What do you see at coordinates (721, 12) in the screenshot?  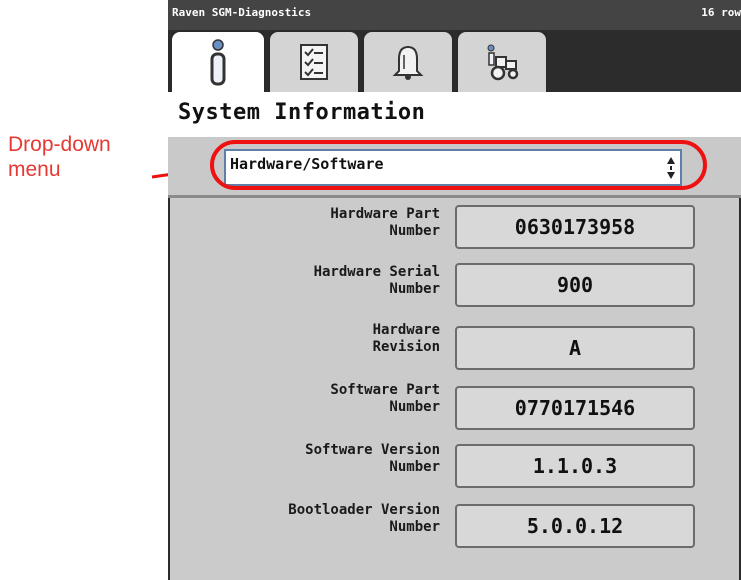 I see `row-count: 16 row` at bounding box center [721, 12].